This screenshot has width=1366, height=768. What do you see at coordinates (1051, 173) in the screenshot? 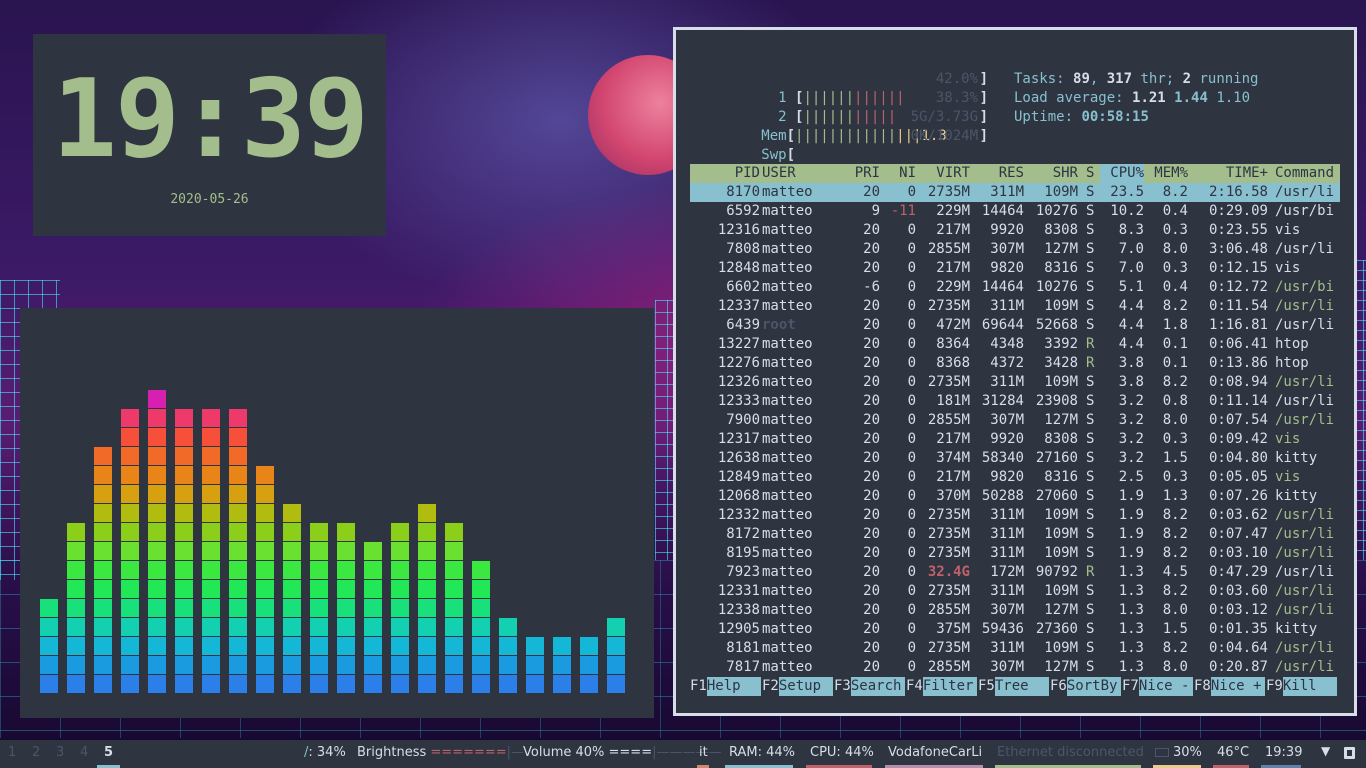
I see `col-shr: SHR` at bounding box center [1051, 173].